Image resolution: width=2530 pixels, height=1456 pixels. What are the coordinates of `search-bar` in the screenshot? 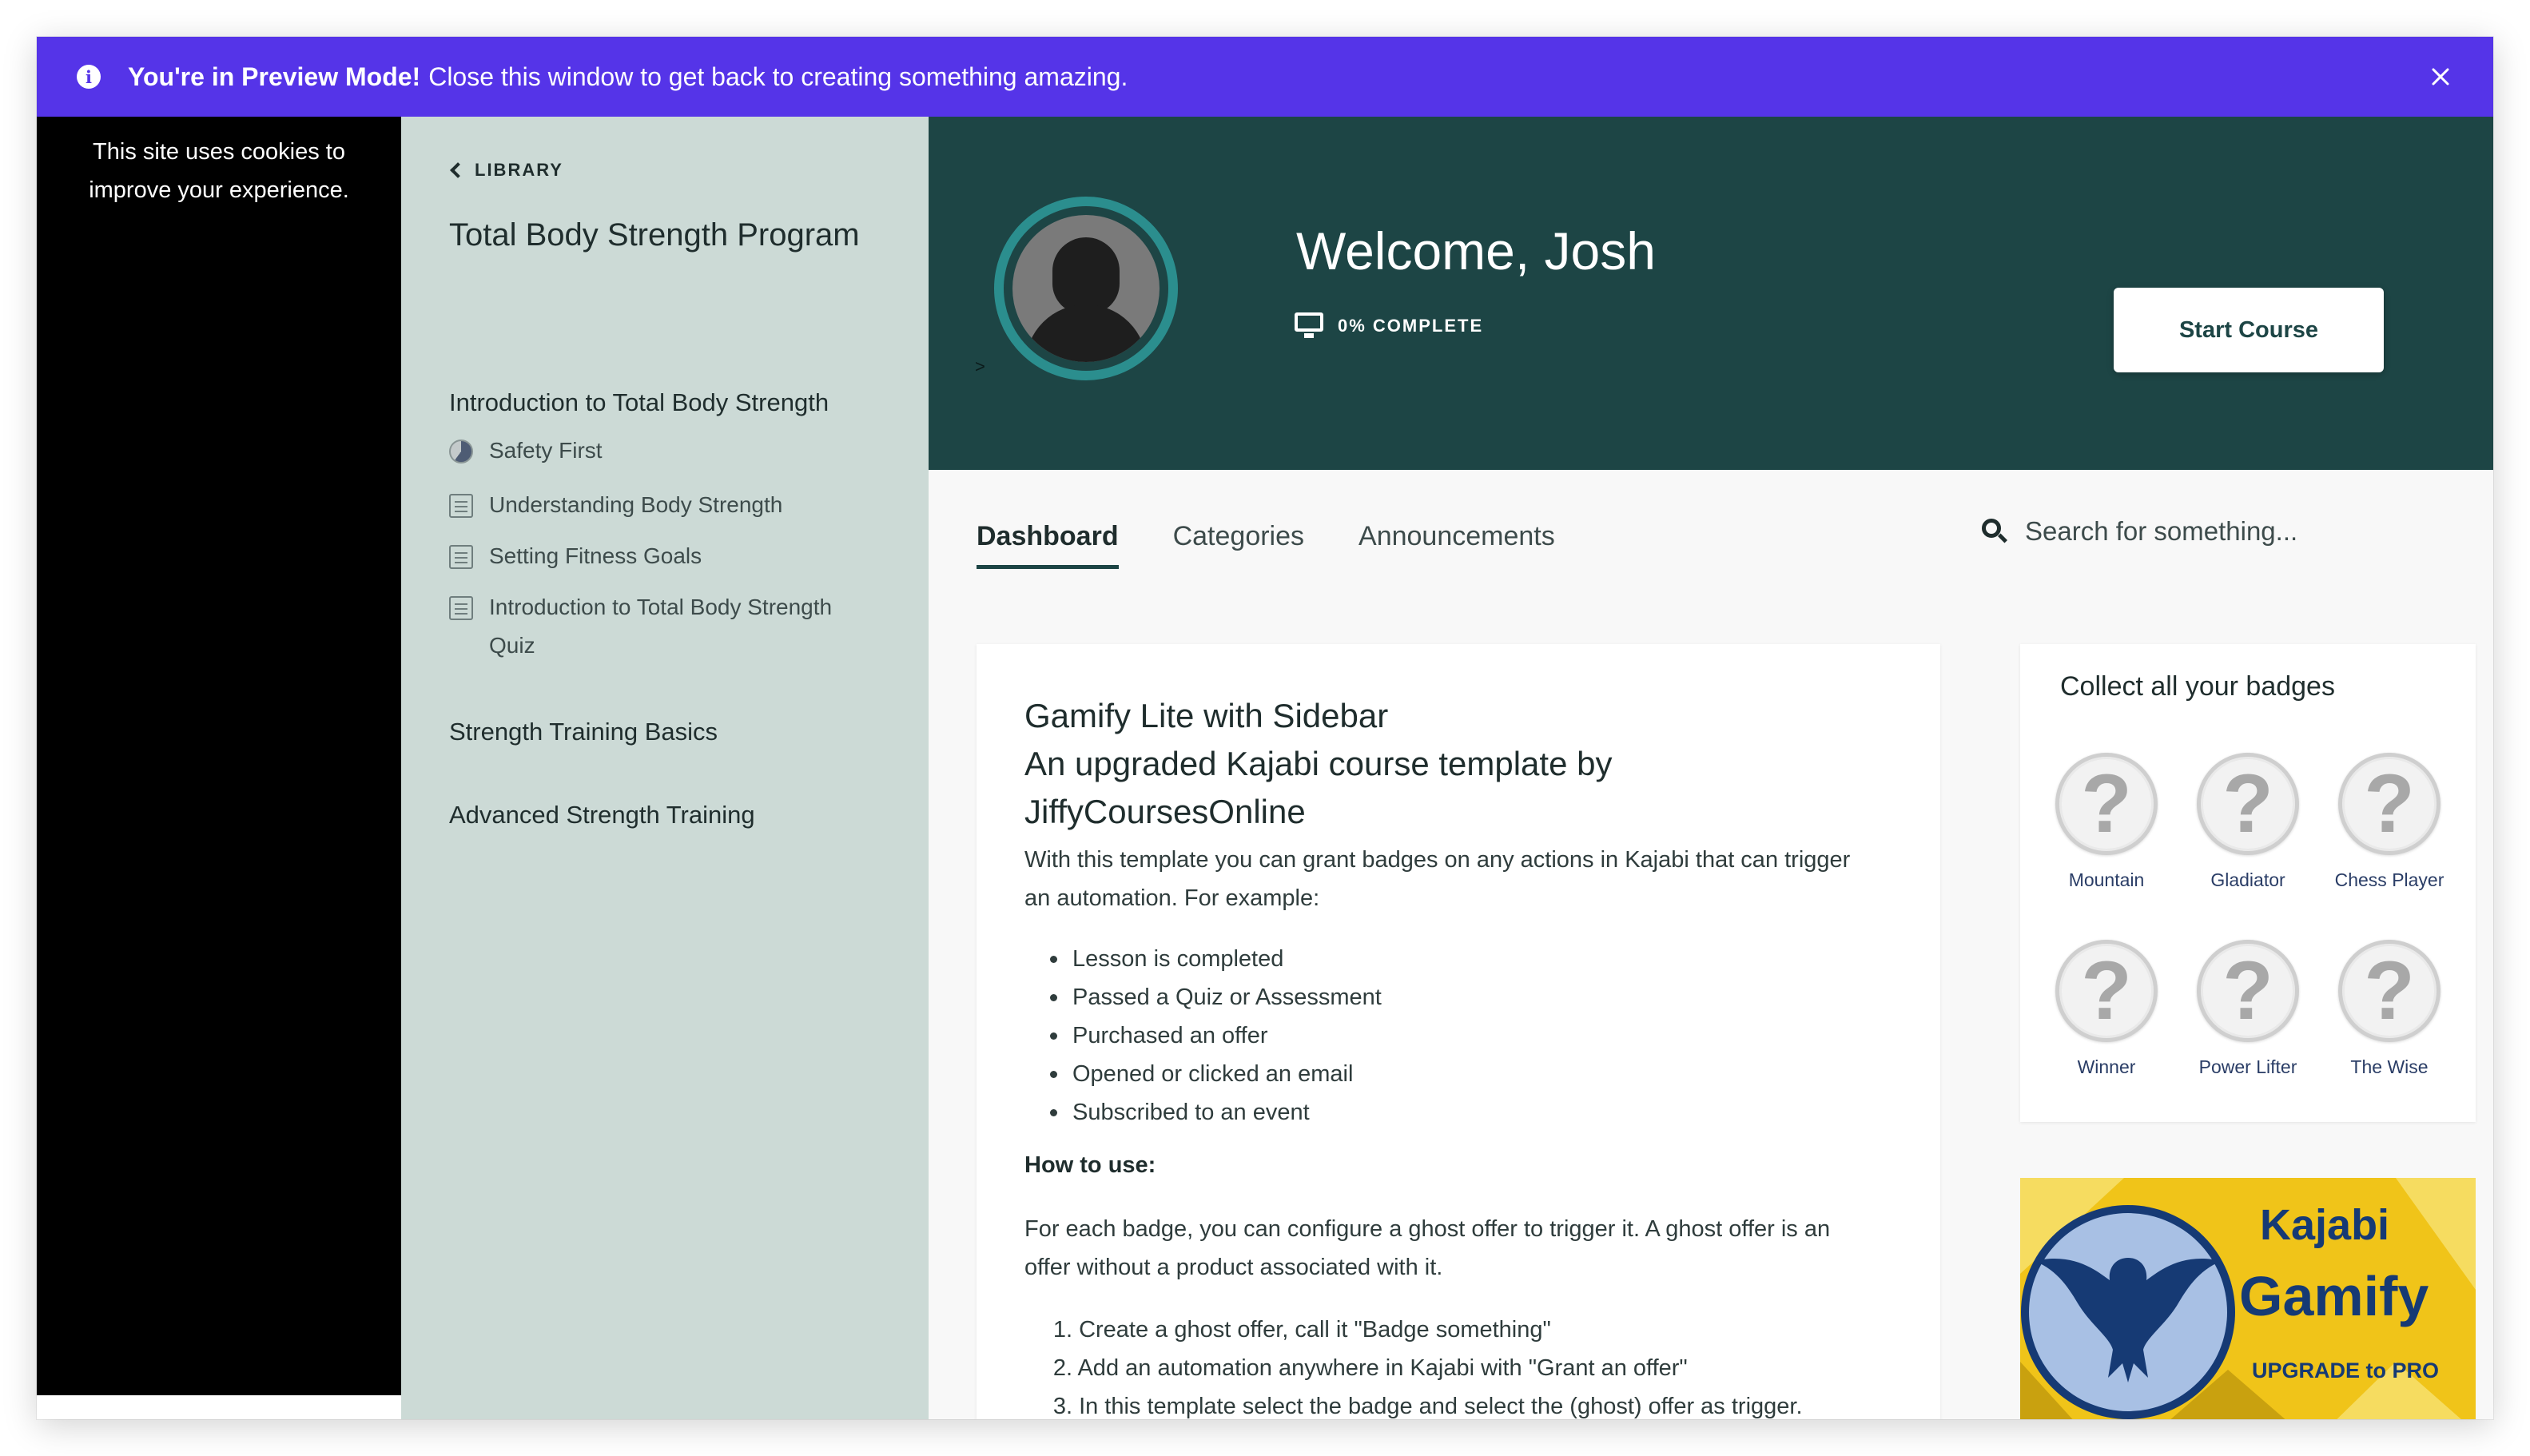 It's located at (2148, 531).